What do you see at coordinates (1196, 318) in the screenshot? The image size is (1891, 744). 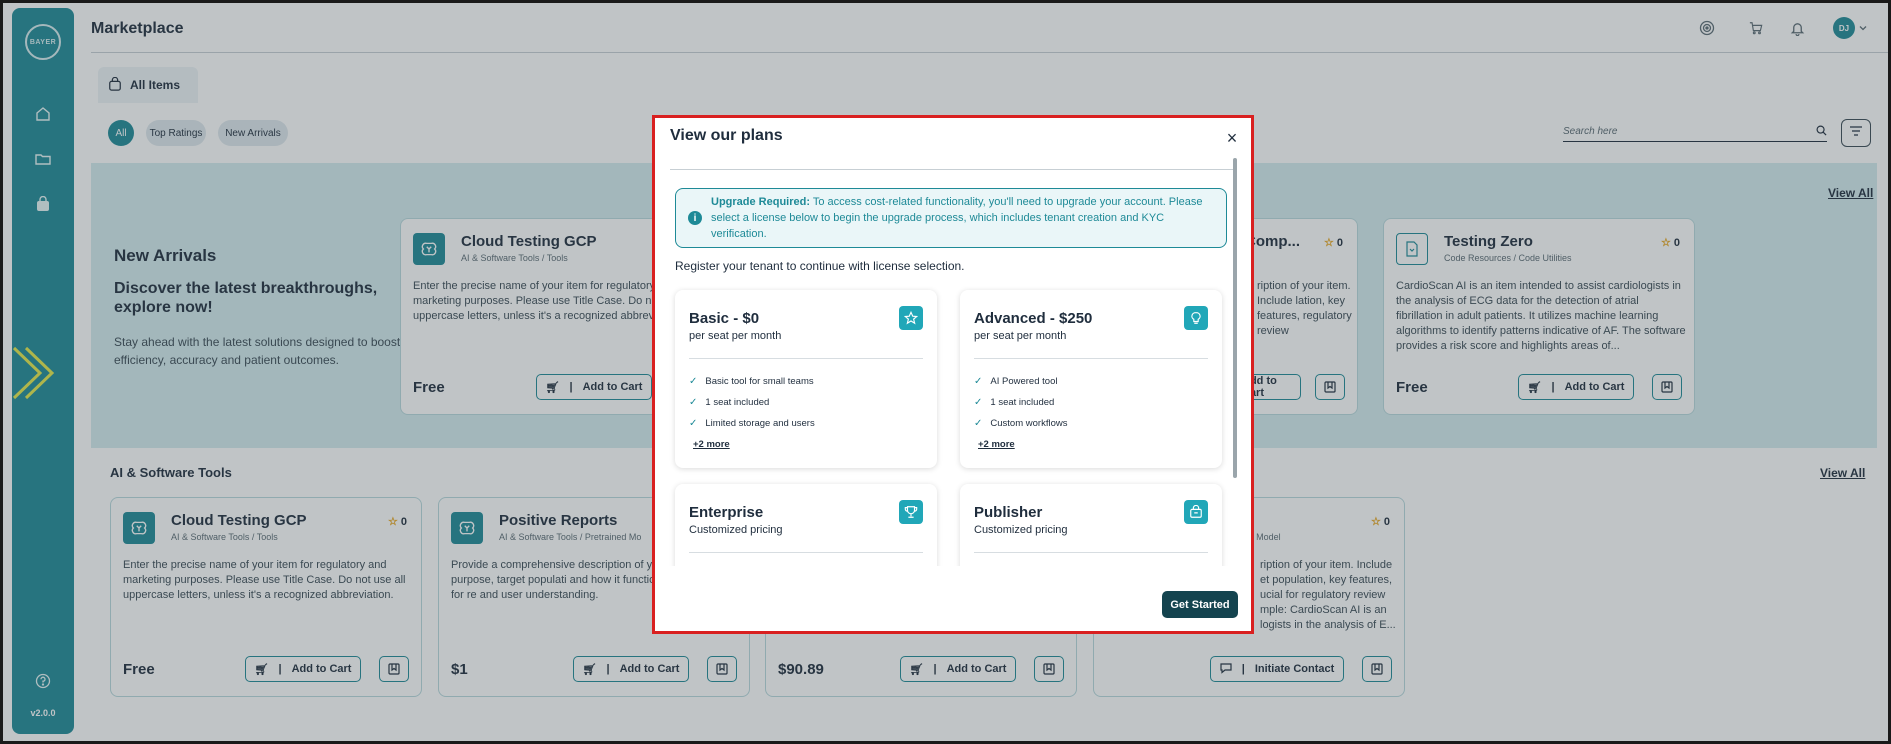 I see `bulb-icon` at bounding box center [1196, 318].